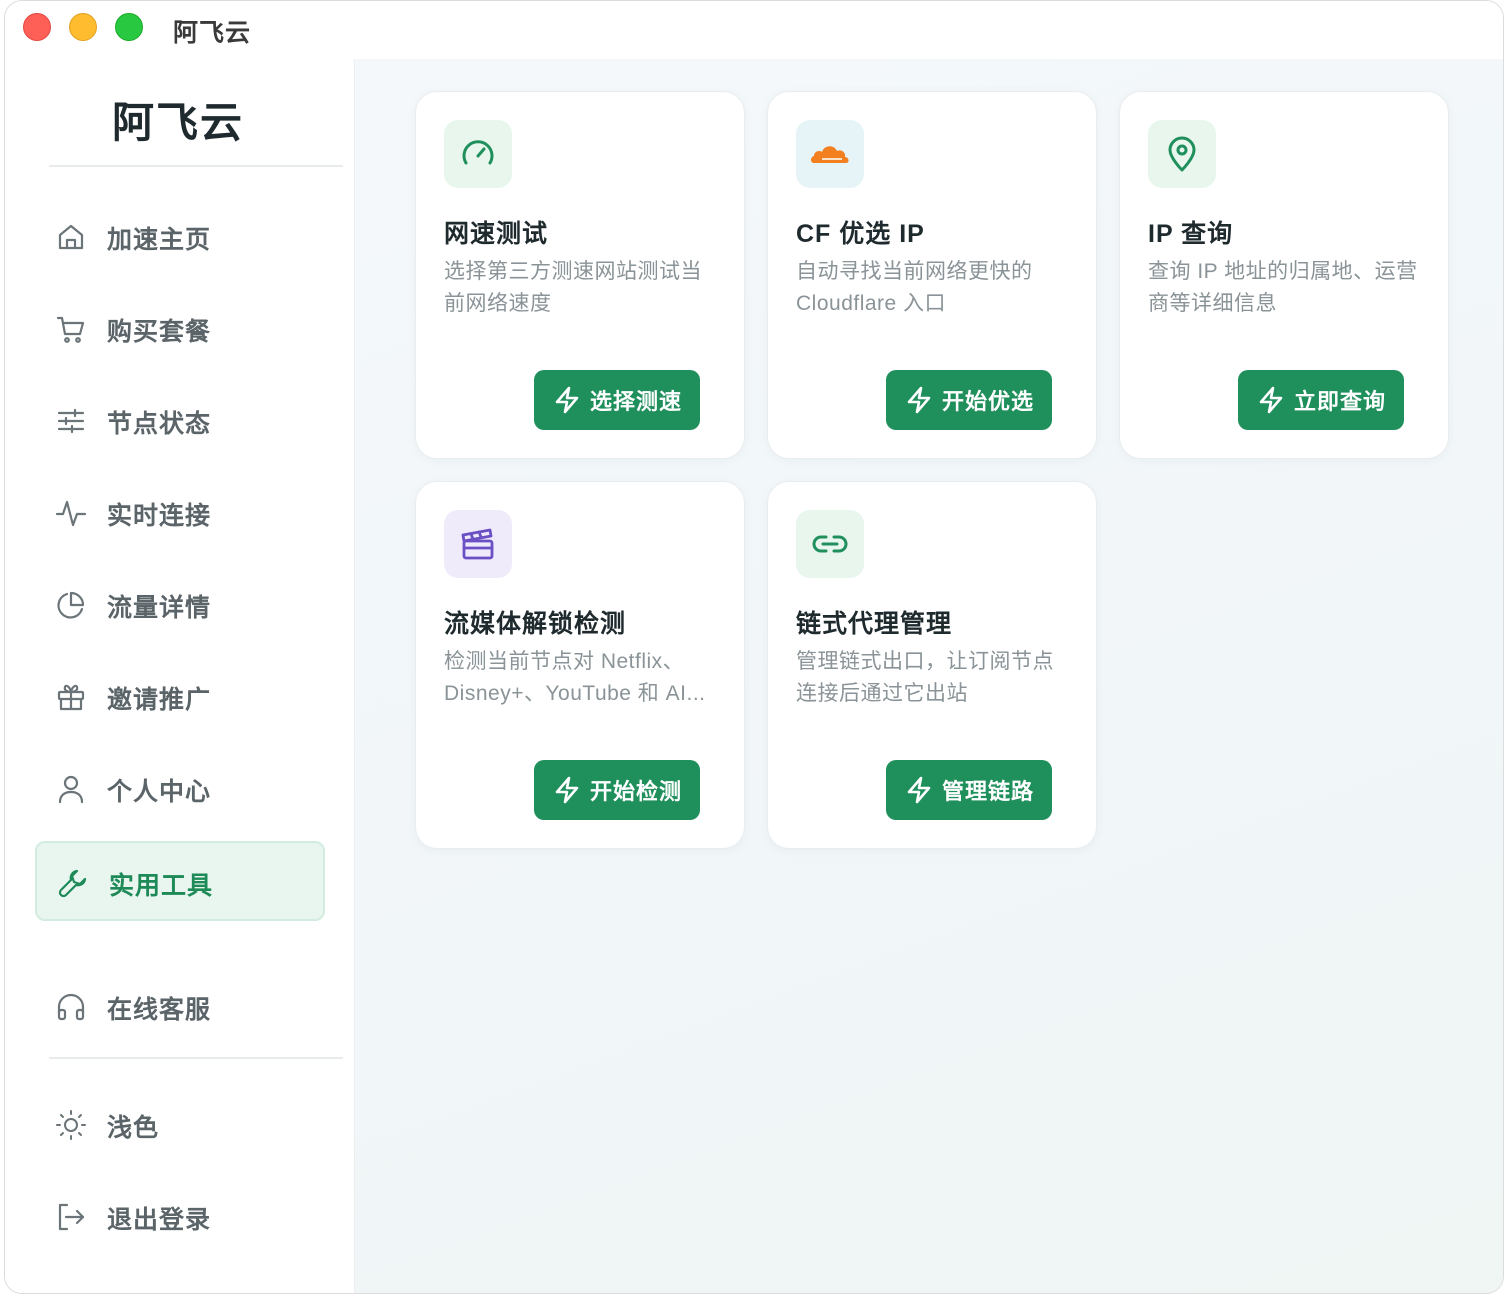  I want to click on sidebar-item-tools: 实用工具, so click(180, 881).